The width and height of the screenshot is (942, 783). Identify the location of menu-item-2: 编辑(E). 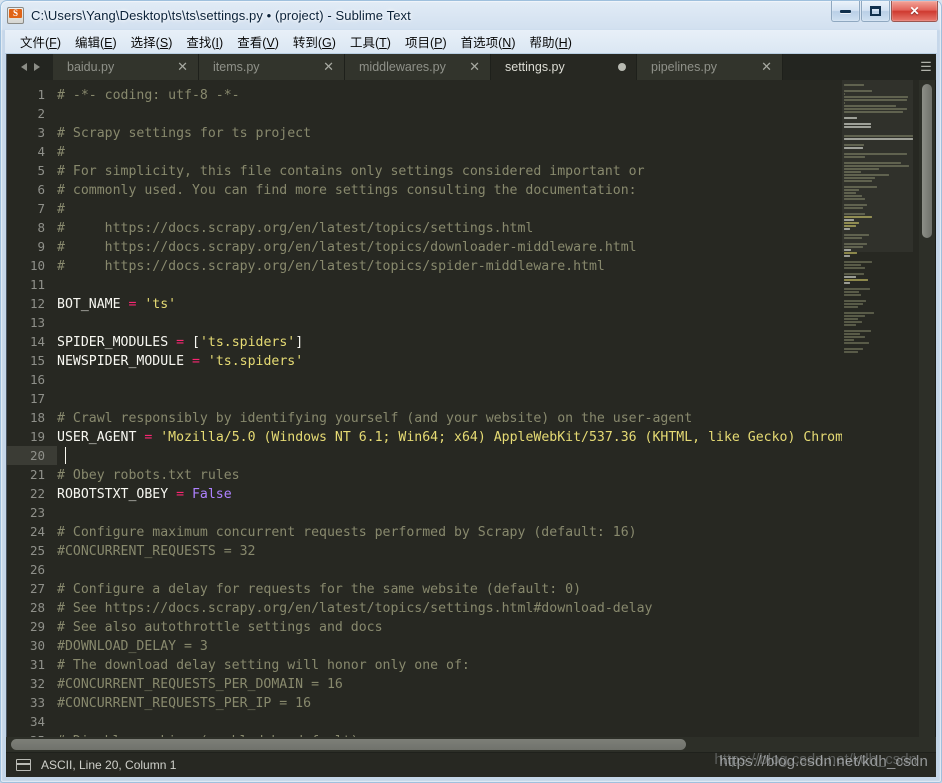
(96, 41).